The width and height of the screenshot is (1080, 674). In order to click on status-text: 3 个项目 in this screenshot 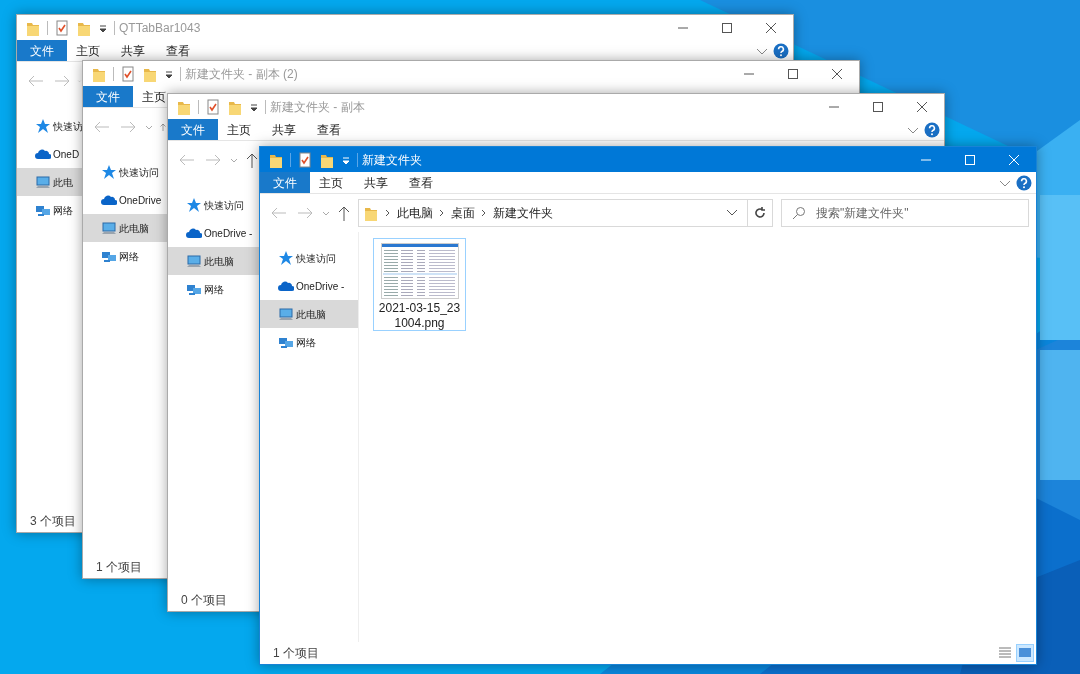, I will do `click(53, 521)`.